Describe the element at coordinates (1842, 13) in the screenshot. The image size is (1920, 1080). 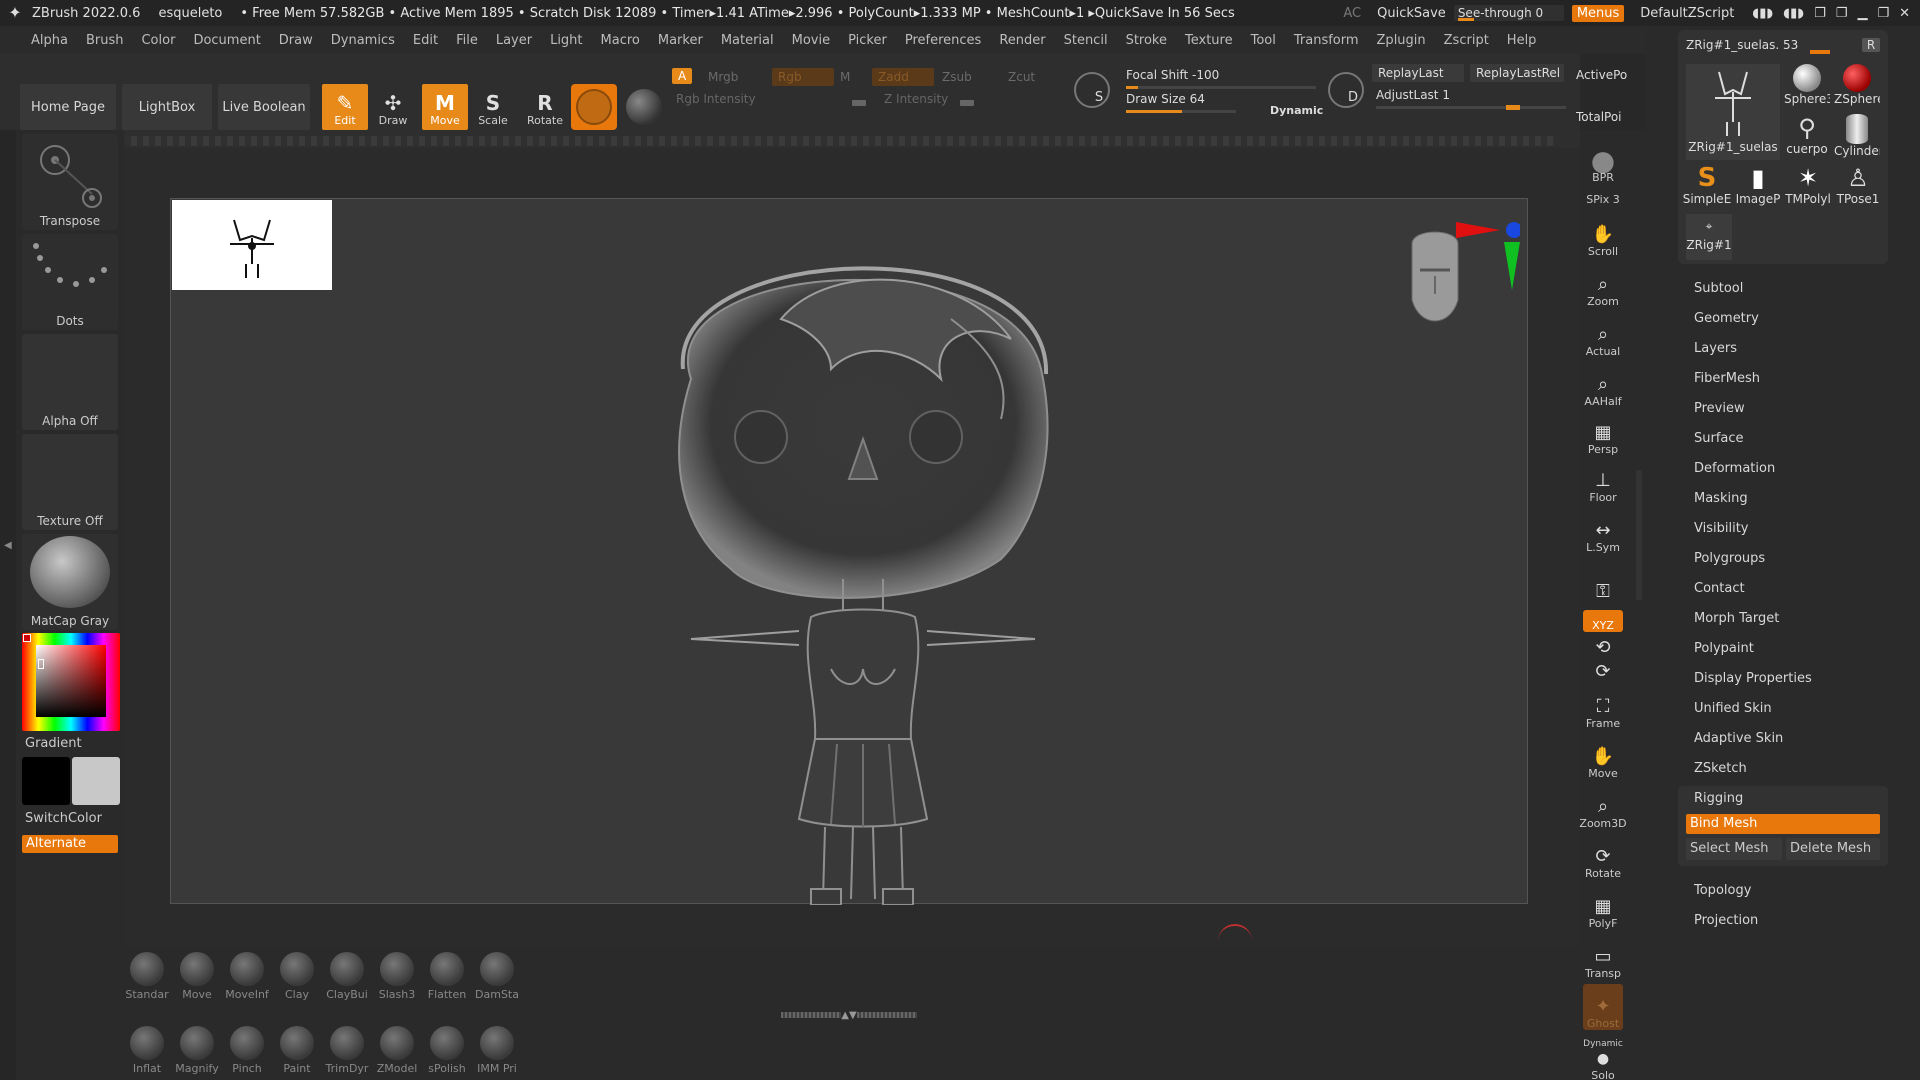
I see `window-layout-2-icon: ❐` at that location.